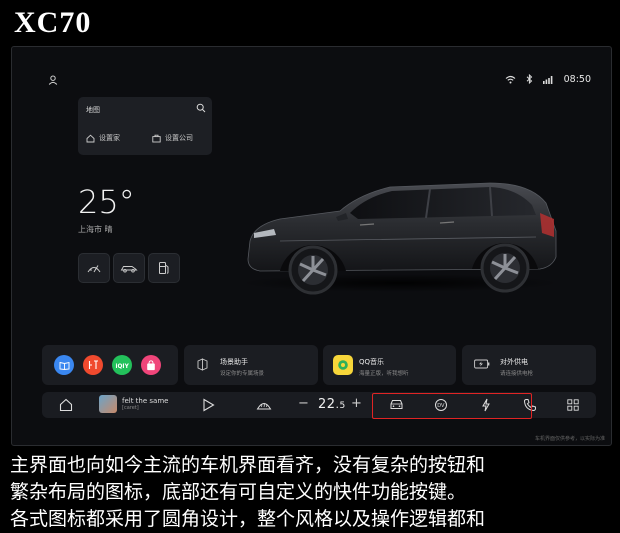 This screenshot has height=533, width=620. I want to click on svg-text: iQIYI, so click(123, 365).